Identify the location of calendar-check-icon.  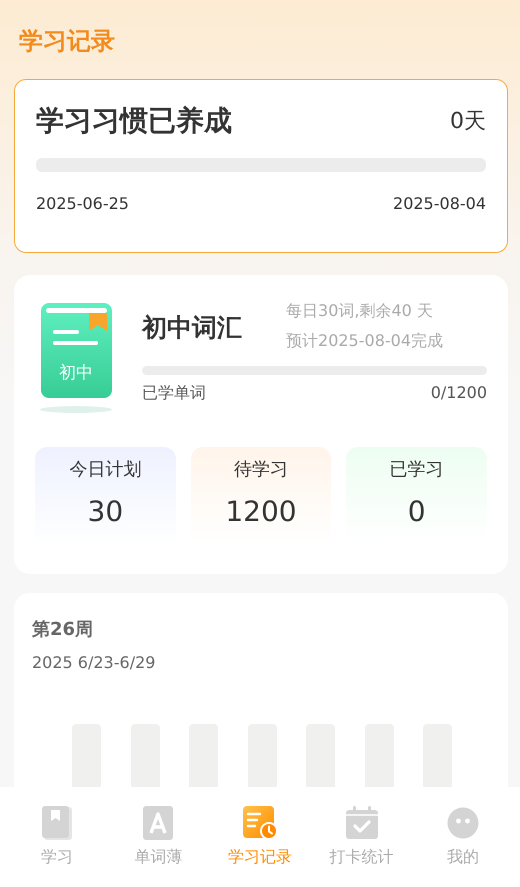
(361, 823).